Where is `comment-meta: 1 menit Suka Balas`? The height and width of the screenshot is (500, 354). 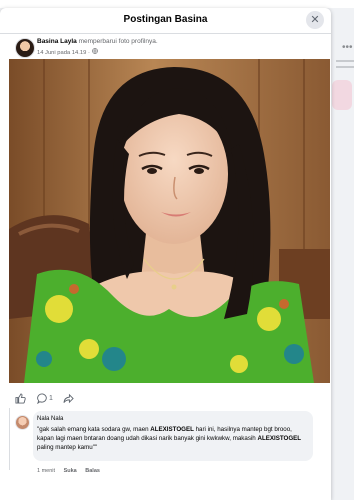 comment-meta: 1 menit Suka Balas is located at coordinates (72, 471).